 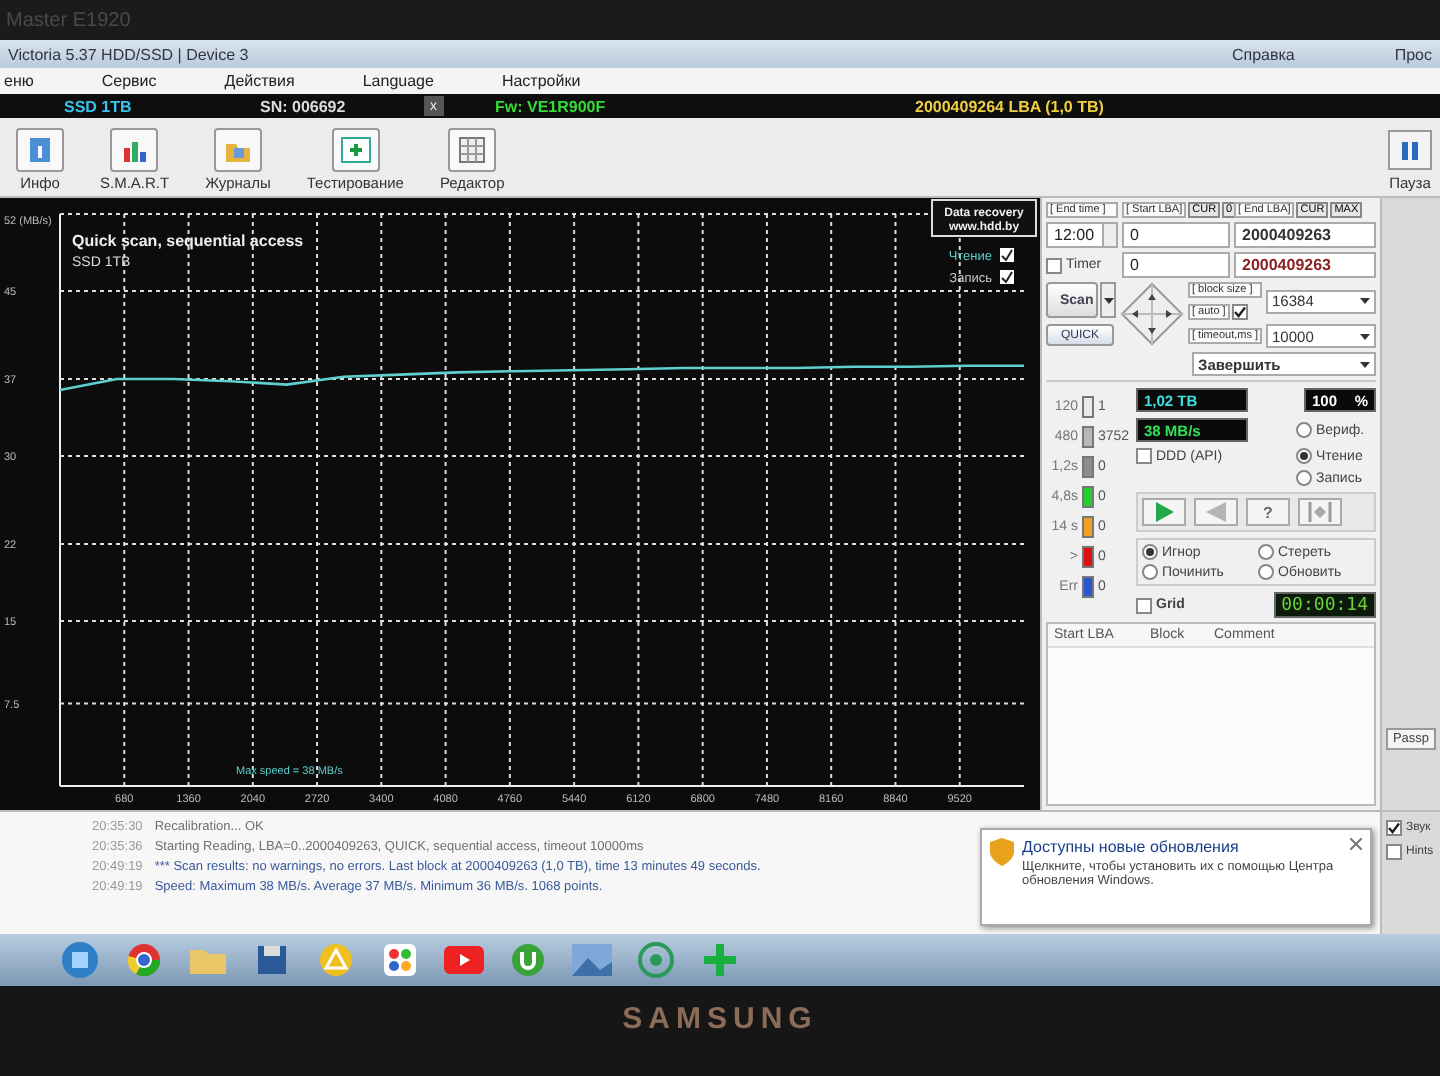 What do you see at coordinates (1176, 265) in the screenshot?
I see `timer-field: 0` at bounding box center [1176, 265].